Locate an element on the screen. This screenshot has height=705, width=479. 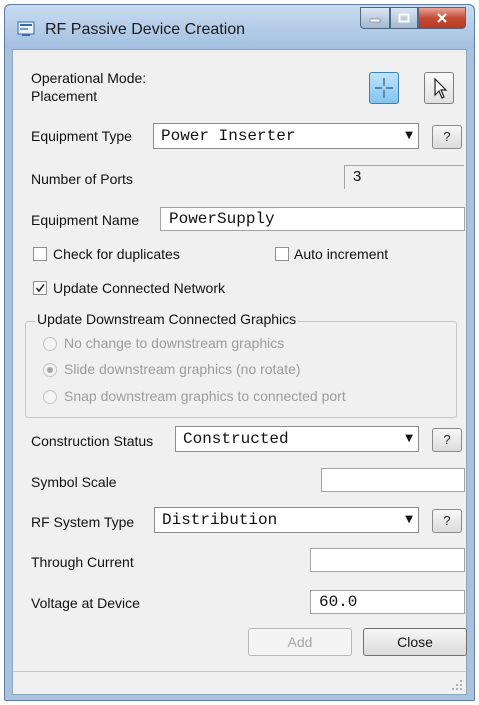
symbol-scale-label: Symbol Scale is located at coordinates (74, 482).